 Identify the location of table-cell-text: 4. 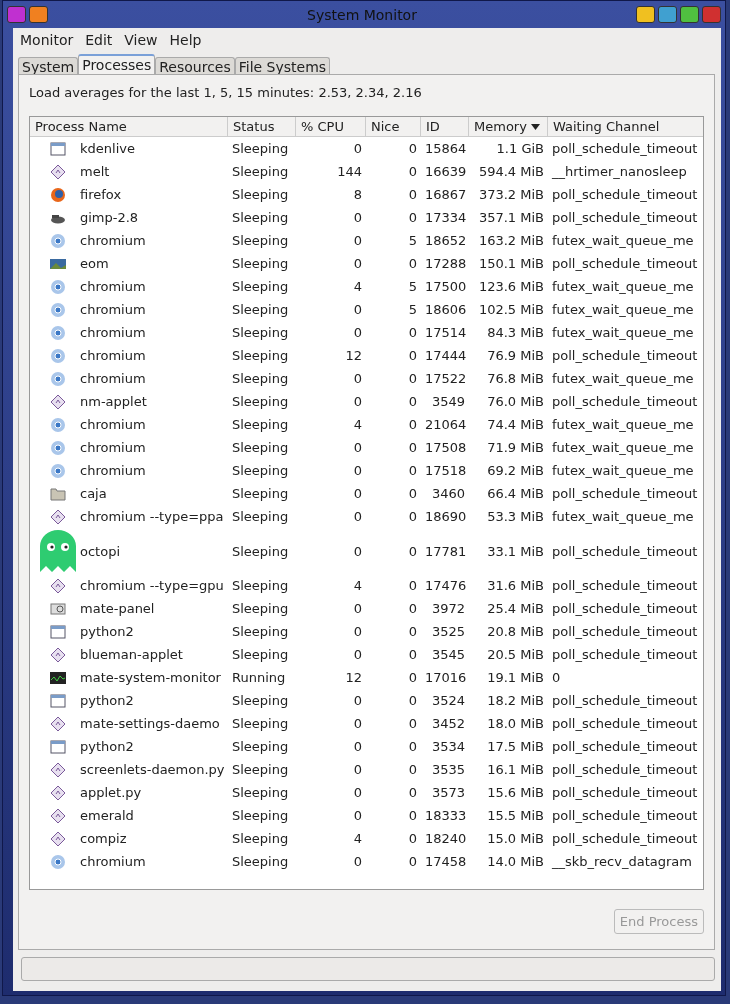
(357, 424).